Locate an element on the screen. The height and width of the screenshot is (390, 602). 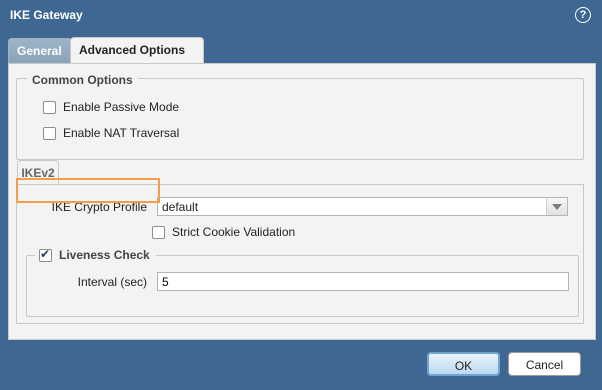
ok-button: OK is located at coordinates (463, 364).